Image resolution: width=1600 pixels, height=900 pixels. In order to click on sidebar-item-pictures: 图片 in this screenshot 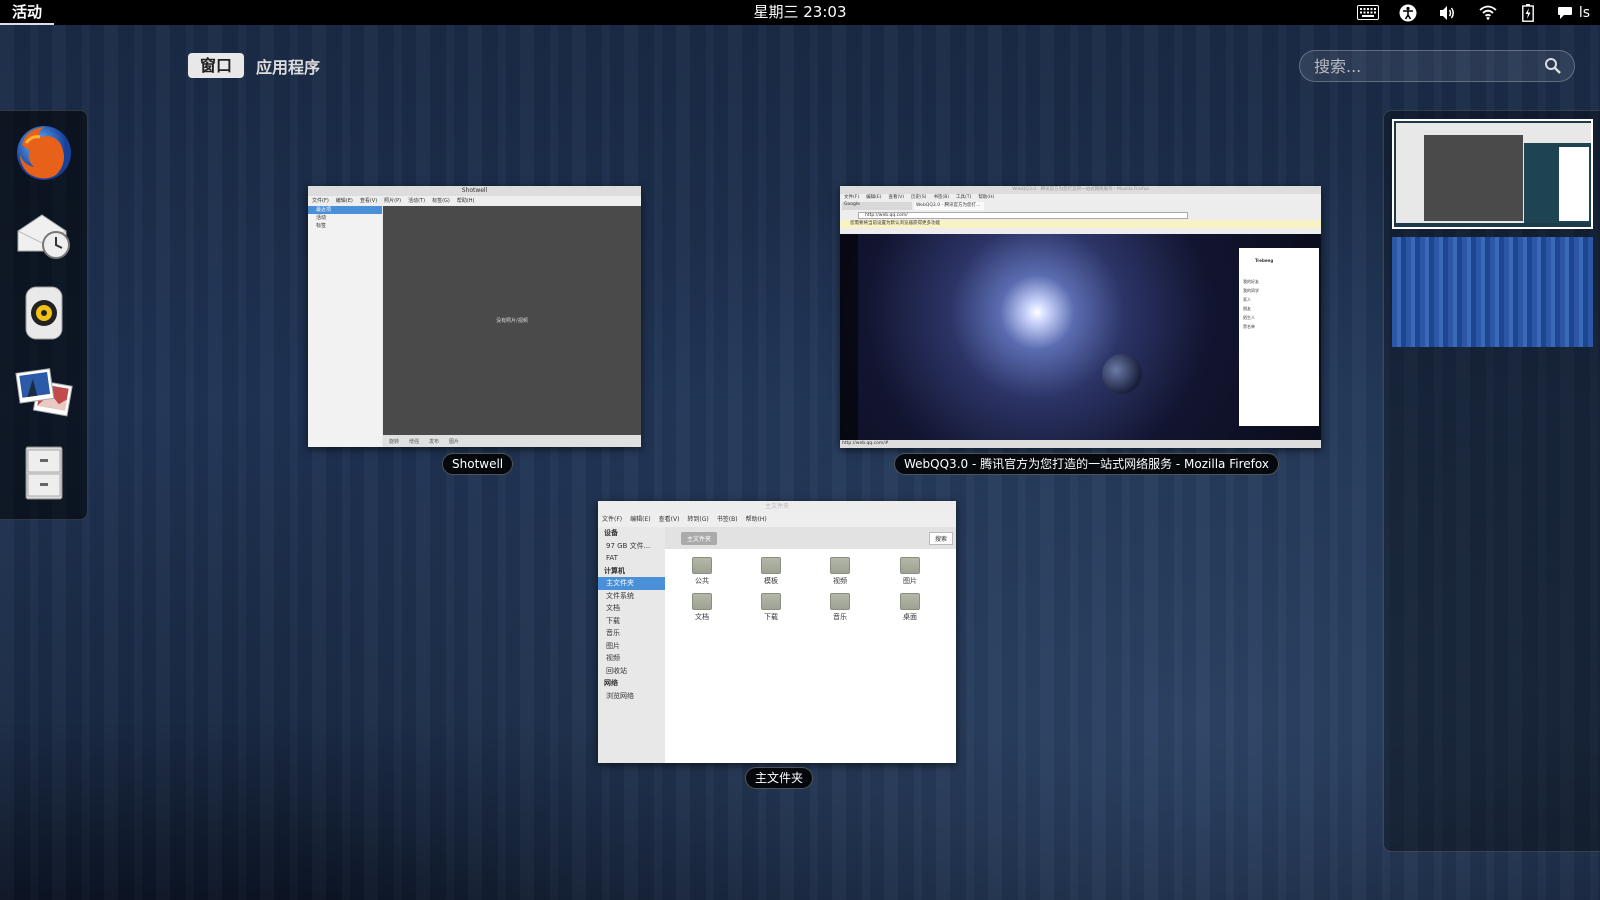, I will do `click(631, 646)`.